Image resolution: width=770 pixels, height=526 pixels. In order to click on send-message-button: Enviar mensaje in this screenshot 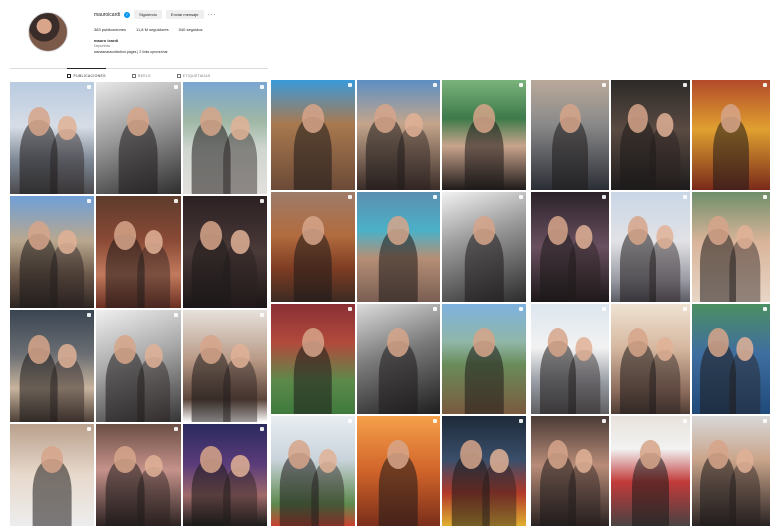, I will do `click(184, 14)`.